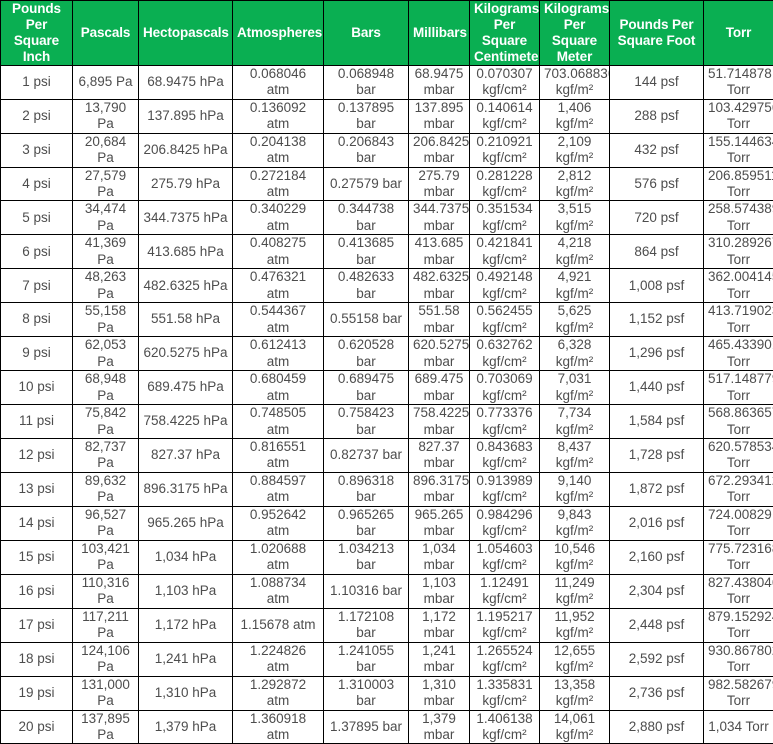  Describe the element at coordinates (186, 116) in the screenshot. I see `cell-hpa: 137.895 hPa` at that location.